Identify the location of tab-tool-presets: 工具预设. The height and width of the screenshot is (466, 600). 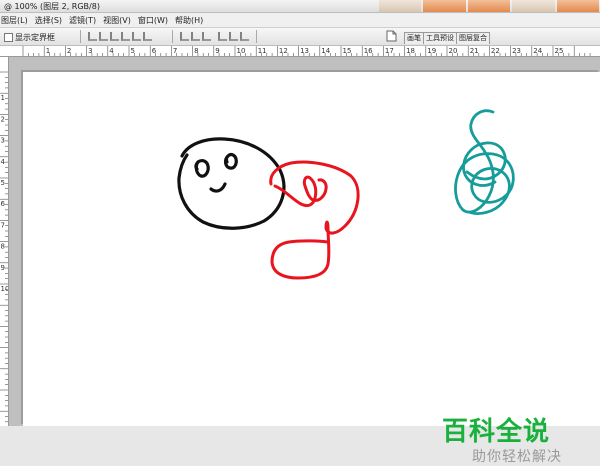
(440, 38).